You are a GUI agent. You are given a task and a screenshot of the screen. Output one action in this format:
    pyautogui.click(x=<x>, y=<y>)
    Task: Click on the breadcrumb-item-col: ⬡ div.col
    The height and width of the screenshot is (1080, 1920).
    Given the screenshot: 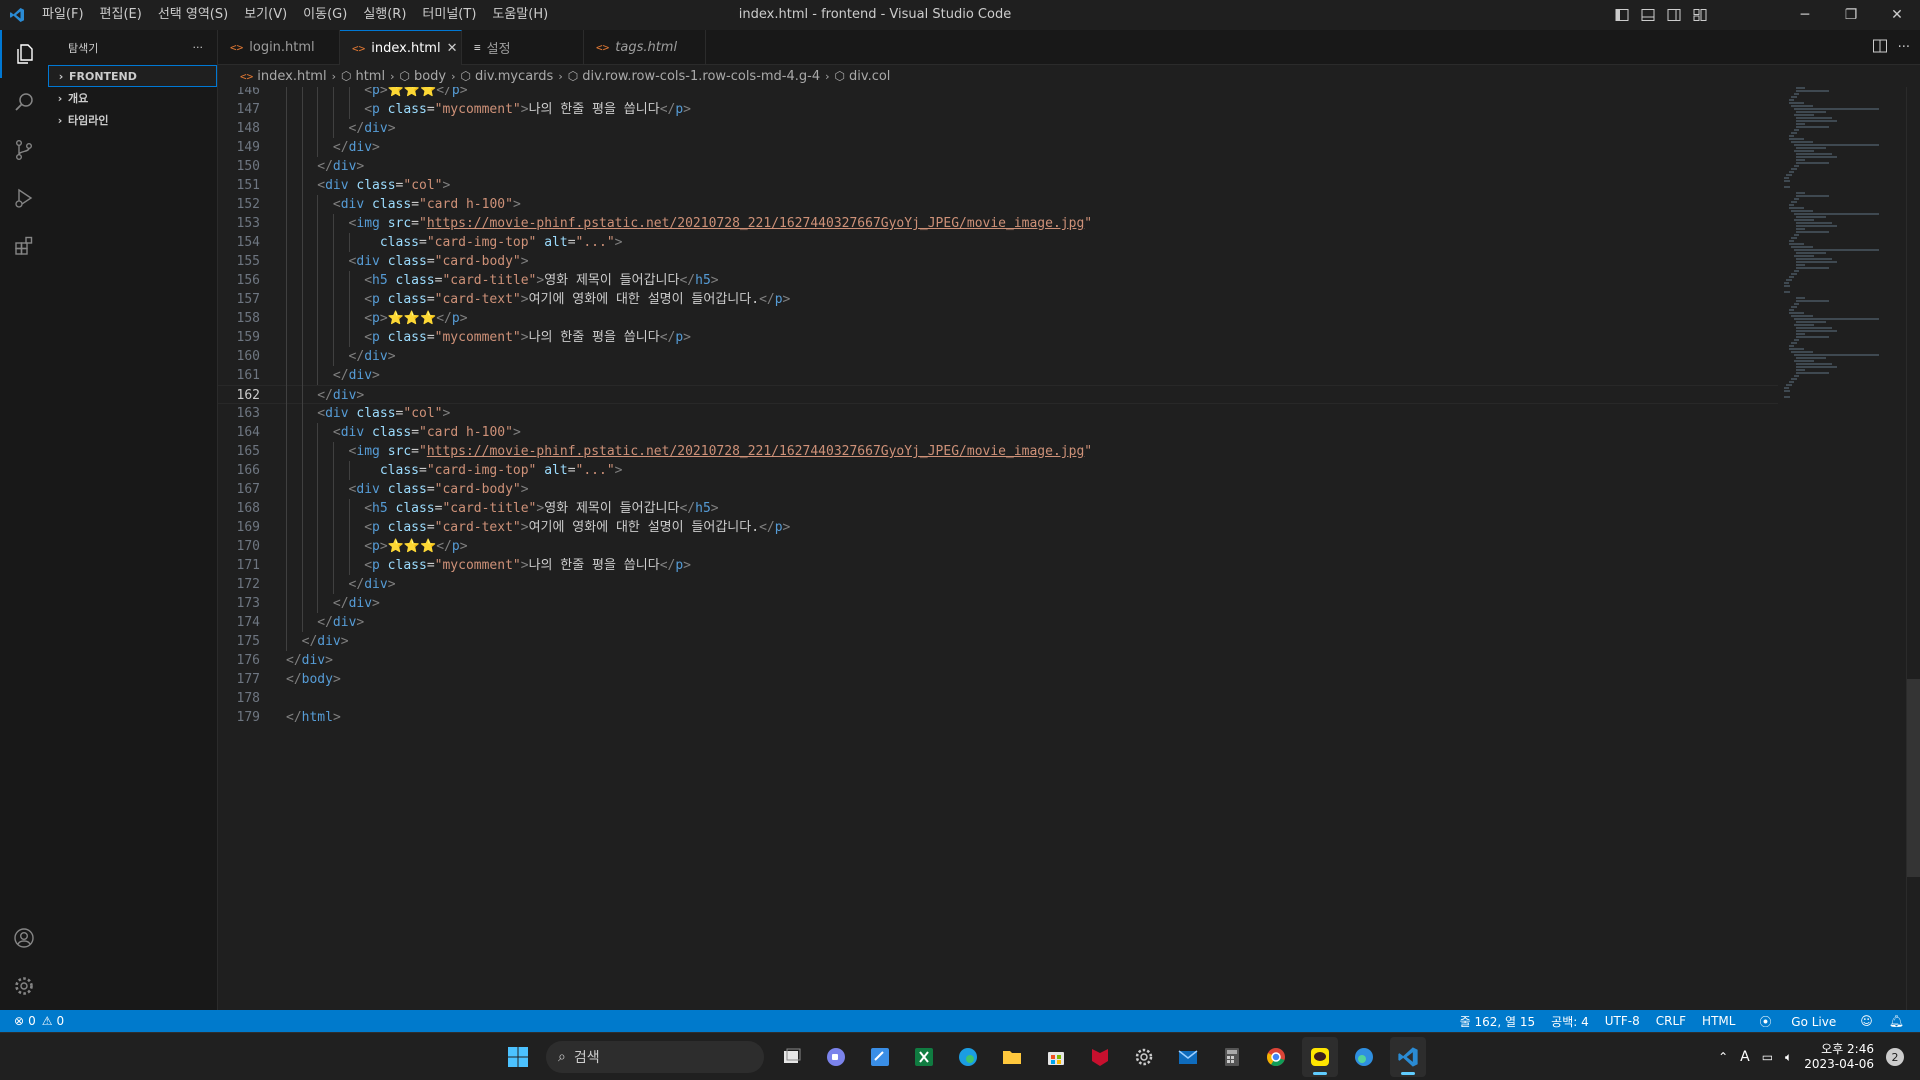 What is the action you would take?
    pyautogui.click(x=863, y=76)
    